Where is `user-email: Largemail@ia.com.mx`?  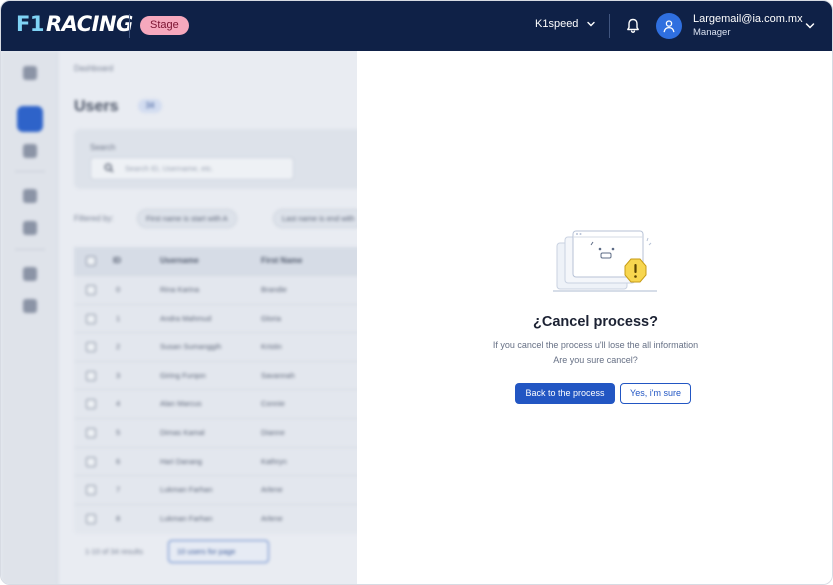
user-email: Largemail@ia.com.mx is located at coordinates (748, 19).